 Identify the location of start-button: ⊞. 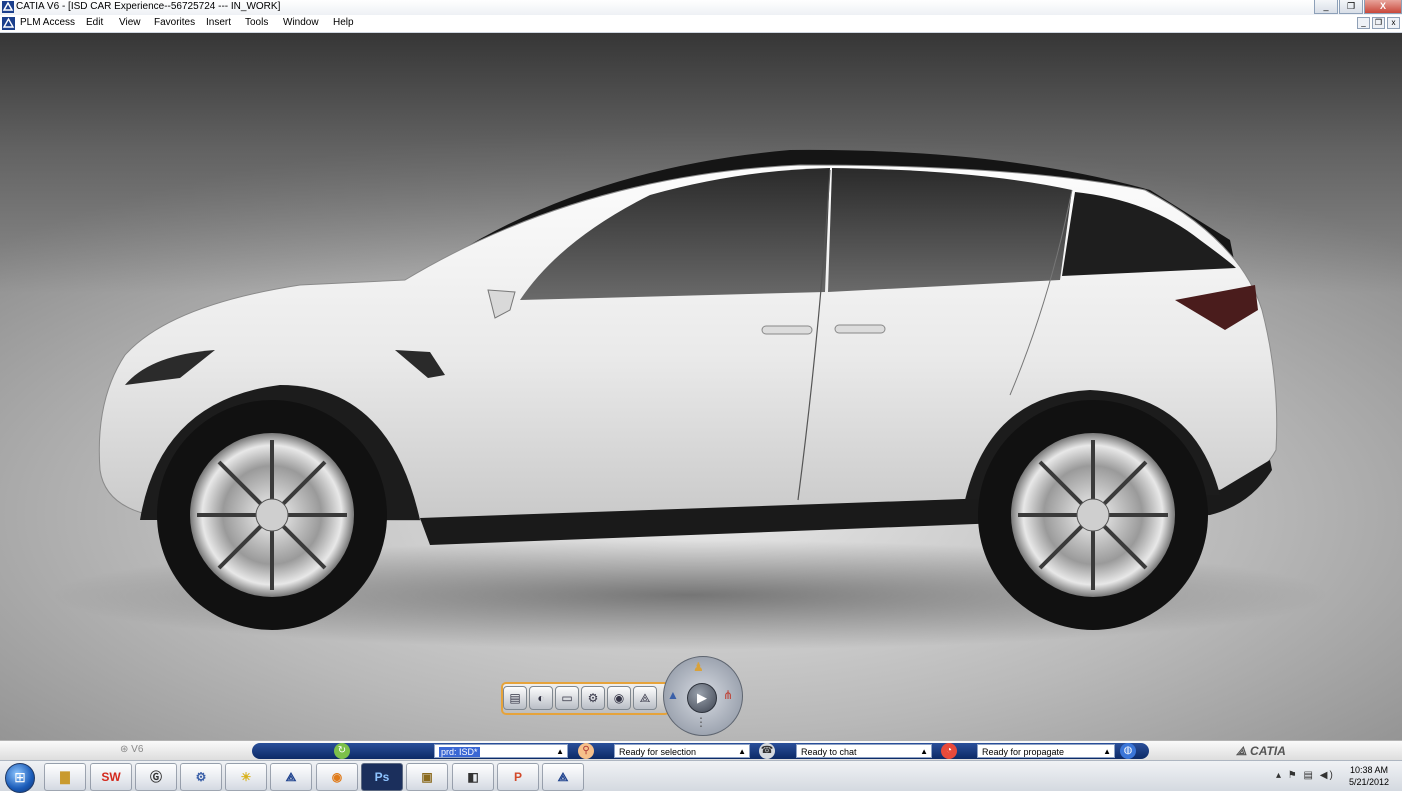
(20, 778).